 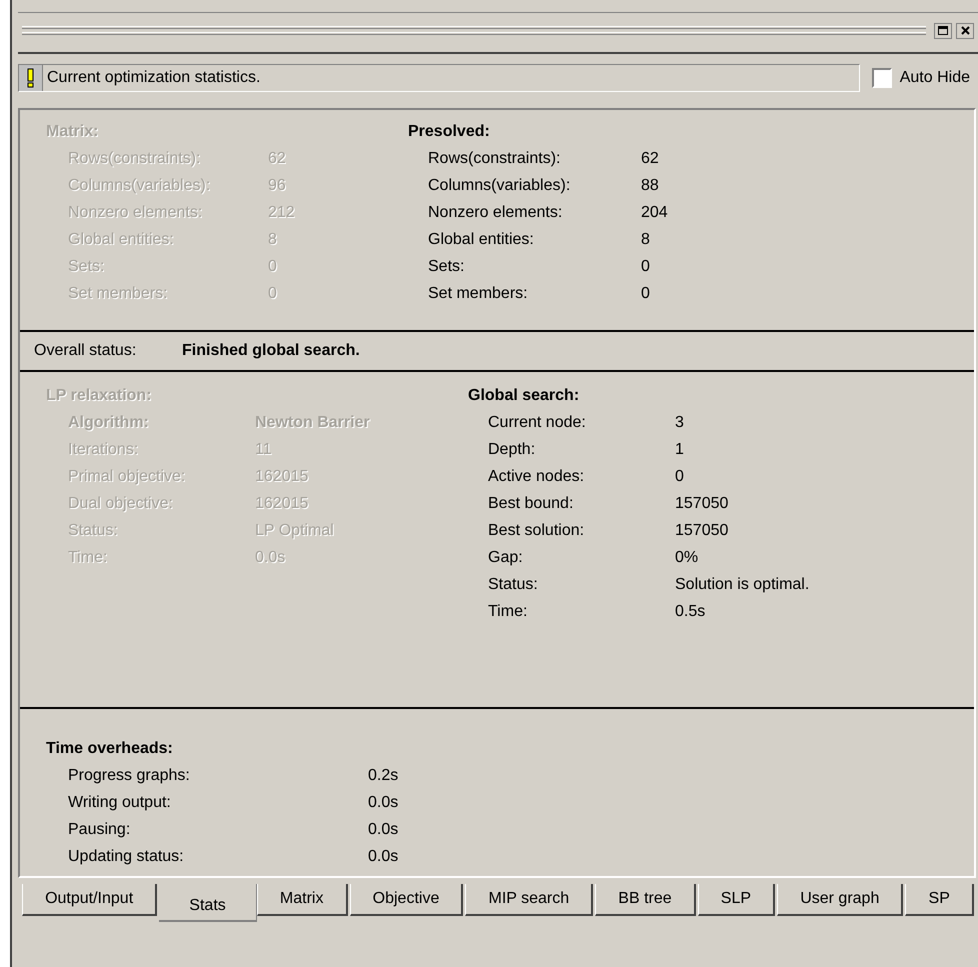 I want to click on auto-hide-checkbox, so click(x=882, y=78).